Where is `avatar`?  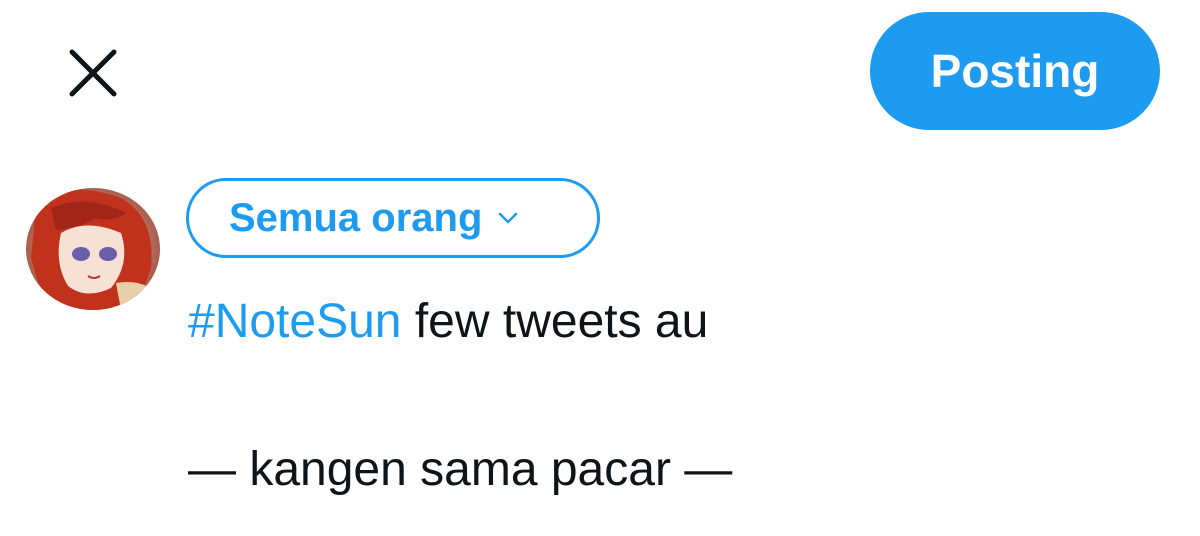
avatar is located at coordinates (93, 249).